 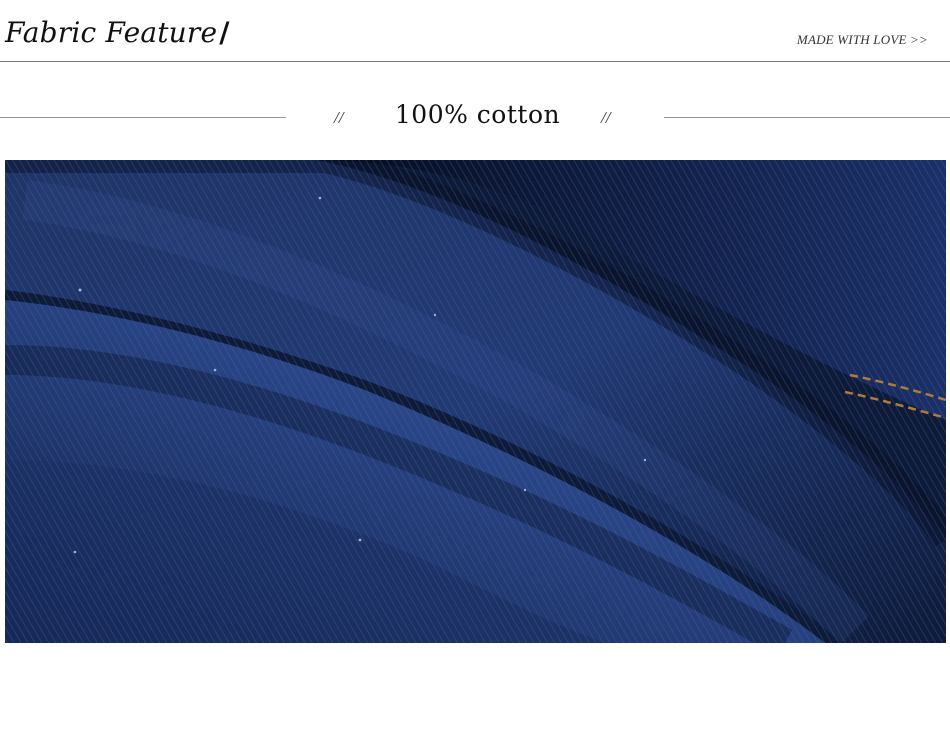 I want to click on section-title: 100% cotton, so click(x=477, y=114).